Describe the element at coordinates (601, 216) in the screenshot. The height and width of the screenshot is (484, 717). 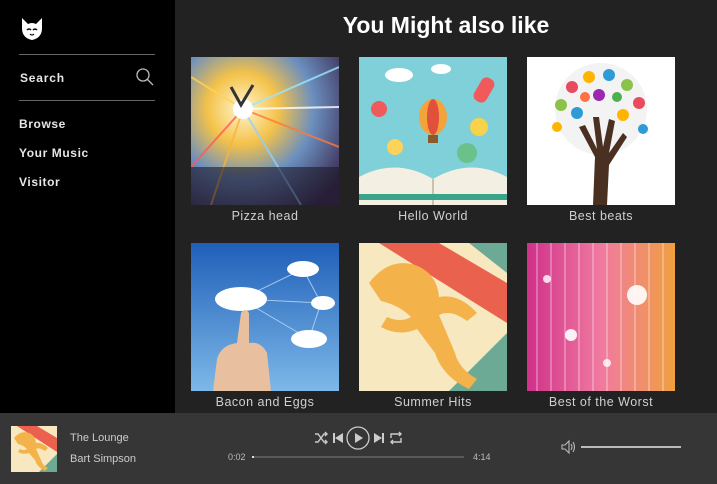
I see `album-caption: Best beats` at that location.